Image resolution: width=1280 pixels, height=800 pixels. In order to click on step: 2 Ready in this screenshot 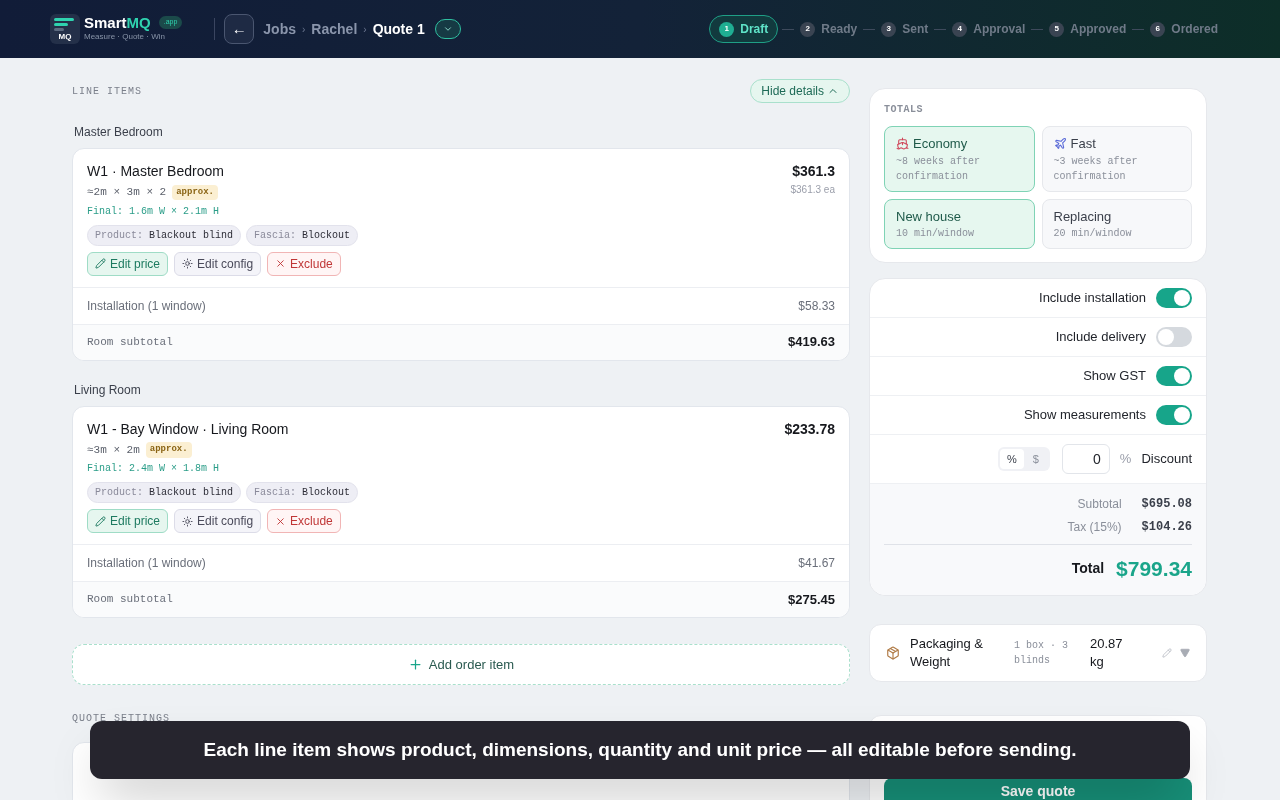, I will do `click(829, 29)`.